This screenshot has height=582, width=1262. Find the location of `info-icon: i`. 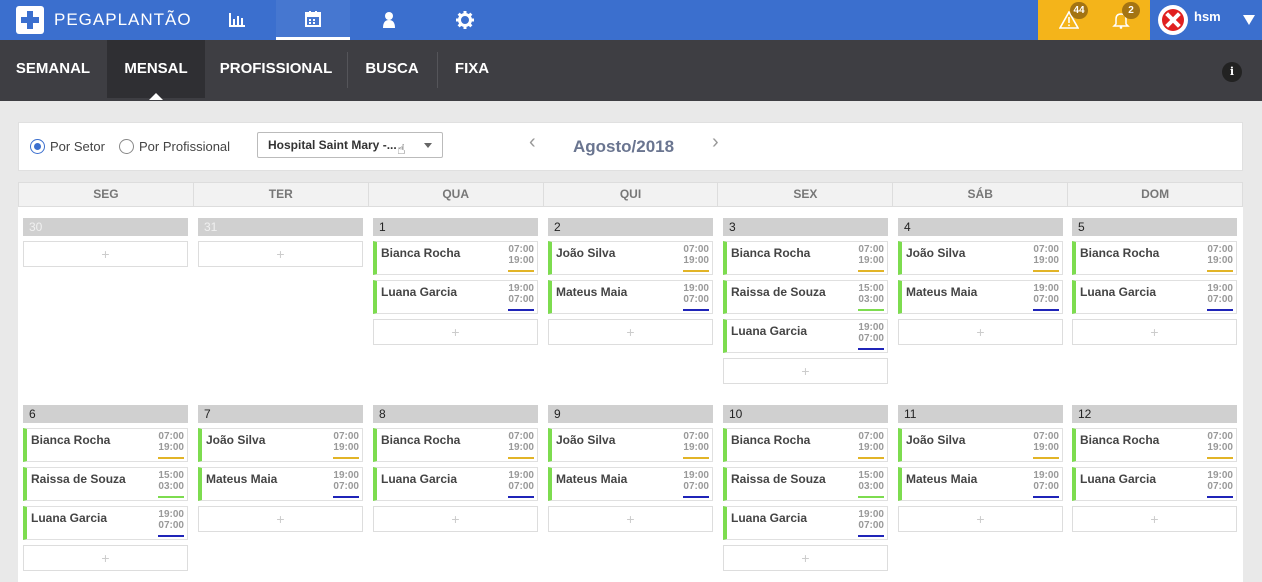

info-icon: i is located at coordinates (1232, 72).